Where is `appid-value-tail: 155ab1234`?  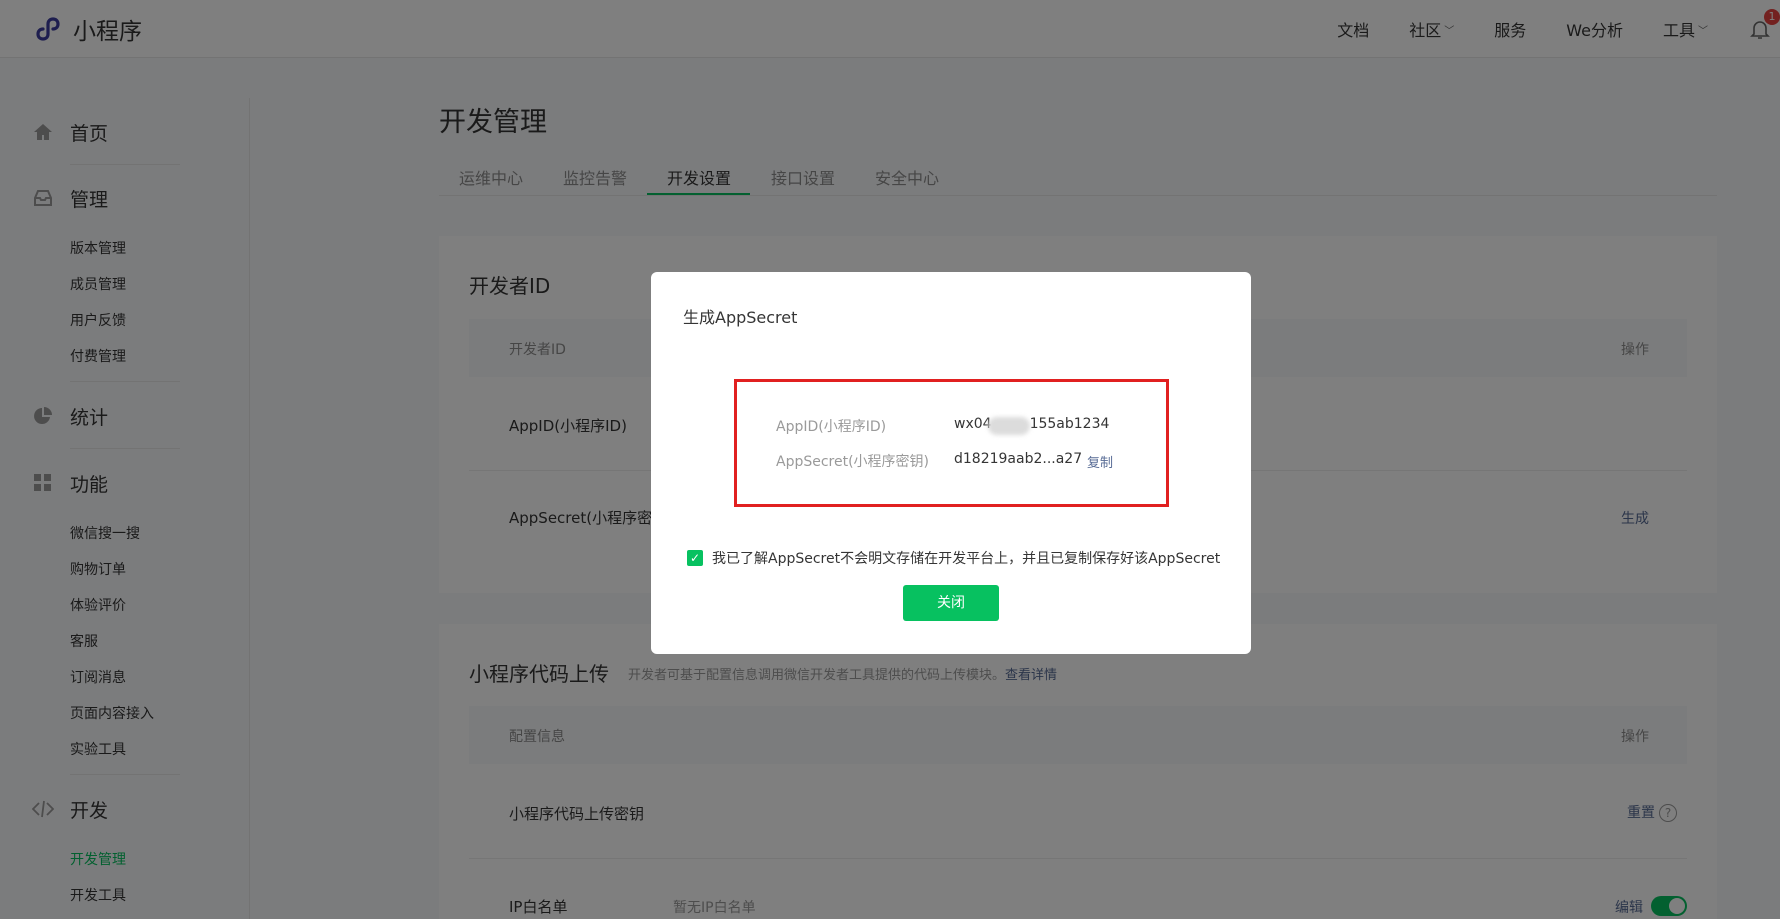 appid-value-tail: 155ab1234 is located at coordinates (1069, 424).